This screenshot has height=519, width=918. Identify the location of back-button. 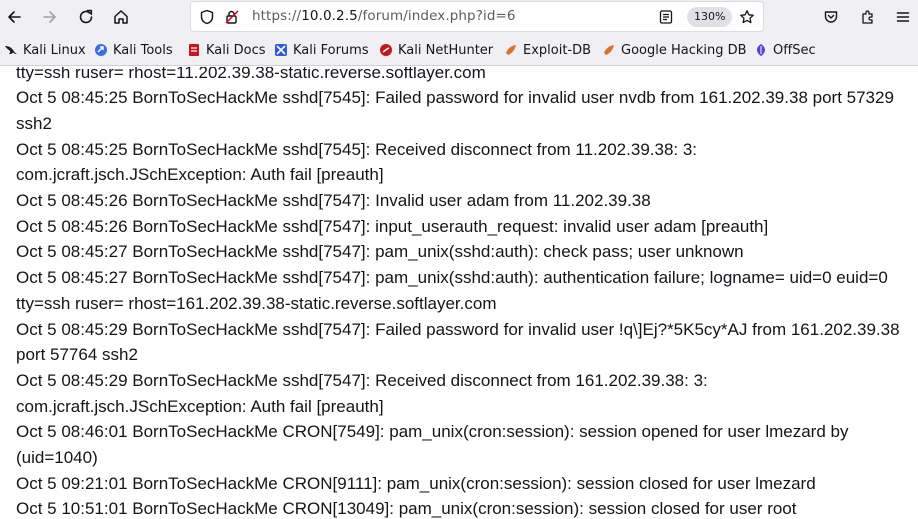
(14, 17).